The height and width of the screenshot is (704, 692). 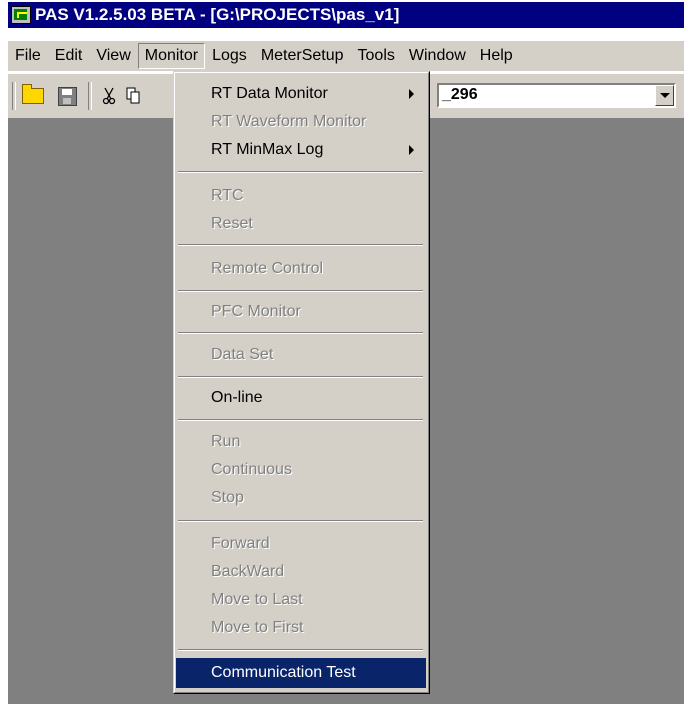 I want to click on save-icon, so click(x=67, y=96).